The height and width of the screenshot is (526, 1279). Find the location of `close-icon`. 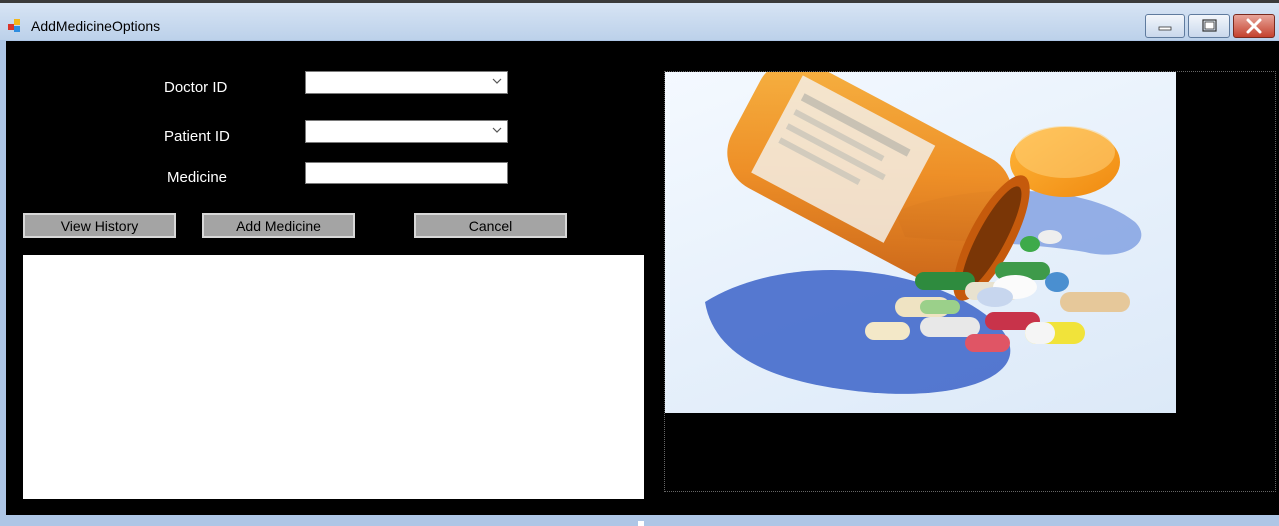

close-icon is located at coordinates (1254, 26).